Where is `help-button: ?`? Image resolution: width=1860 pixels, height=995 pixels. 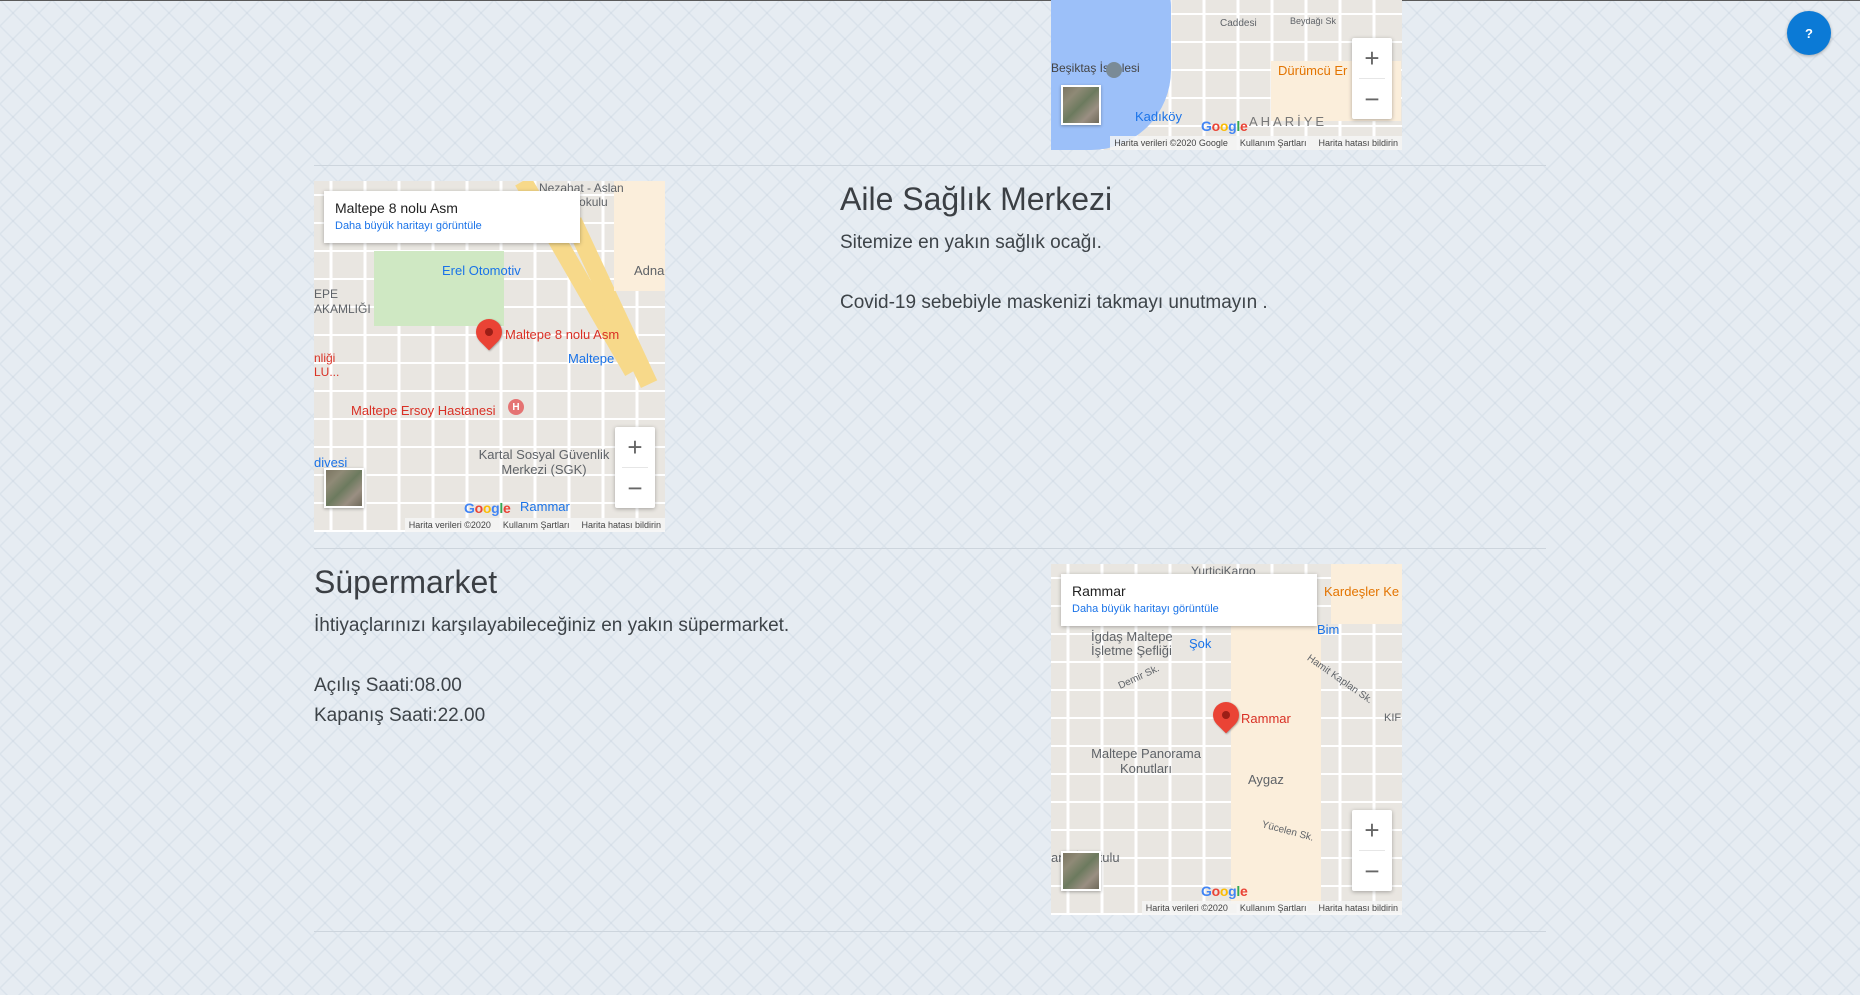 help-button: ? is located at coordinates (1809, 33).